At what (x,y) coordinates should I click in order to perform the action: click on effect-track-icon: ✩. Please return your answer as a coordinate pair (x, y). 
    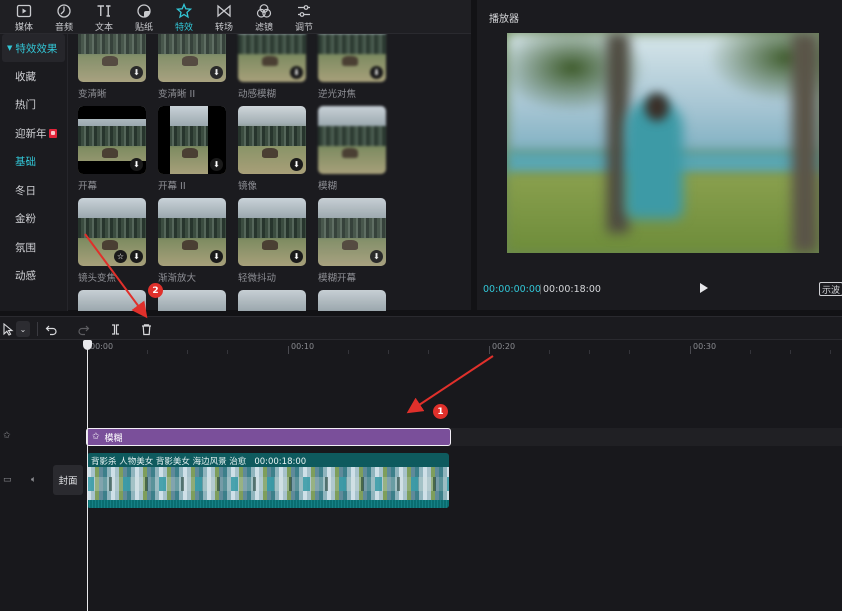
    Looking at the image, I should click on (7, 436).